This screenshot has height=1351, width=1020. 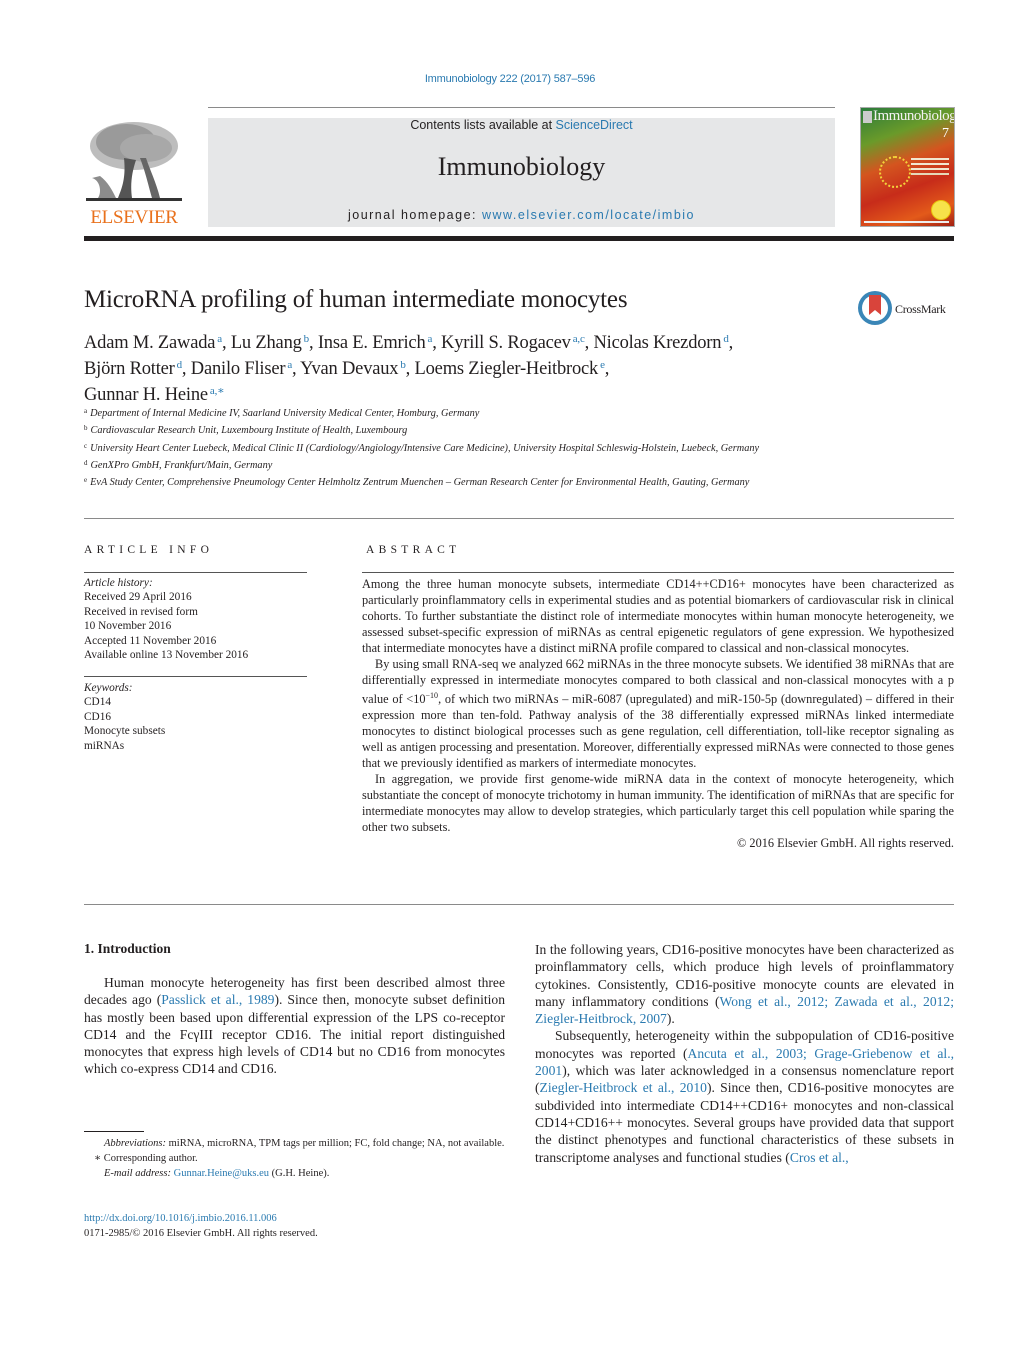 I want to click on keywords-label: Keywords:, so click(x=108, y=688).